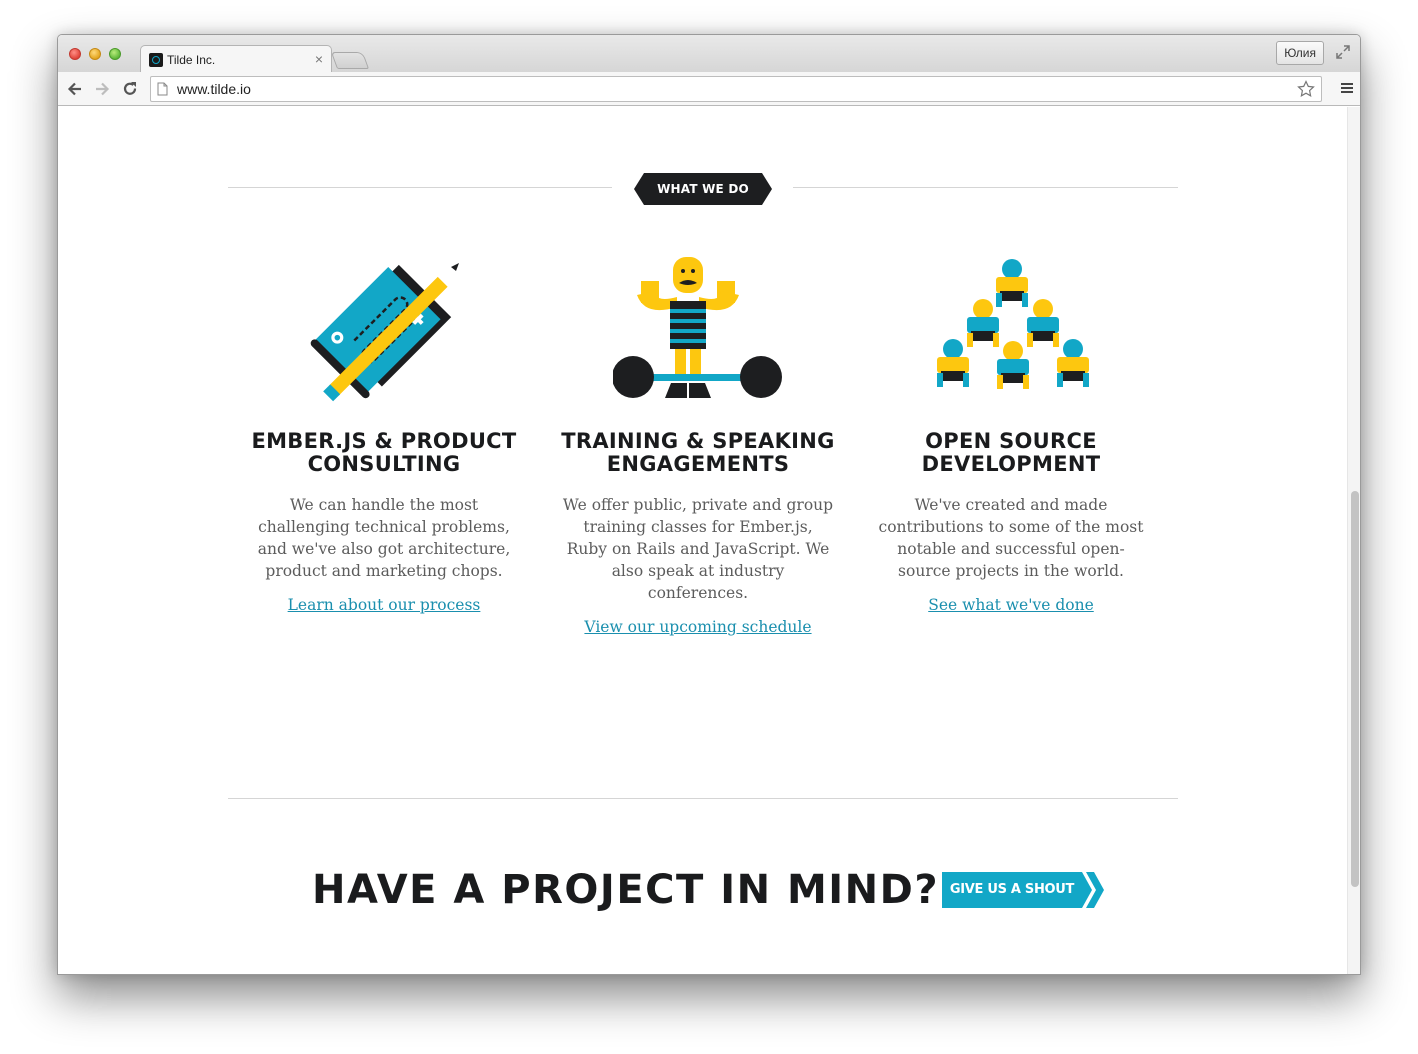 The width and height of the screenshot is (1418, 1054). Describe the element at coordinates (156, 60) in the screenshot. I see `tilde-favicon-icon` at that location.